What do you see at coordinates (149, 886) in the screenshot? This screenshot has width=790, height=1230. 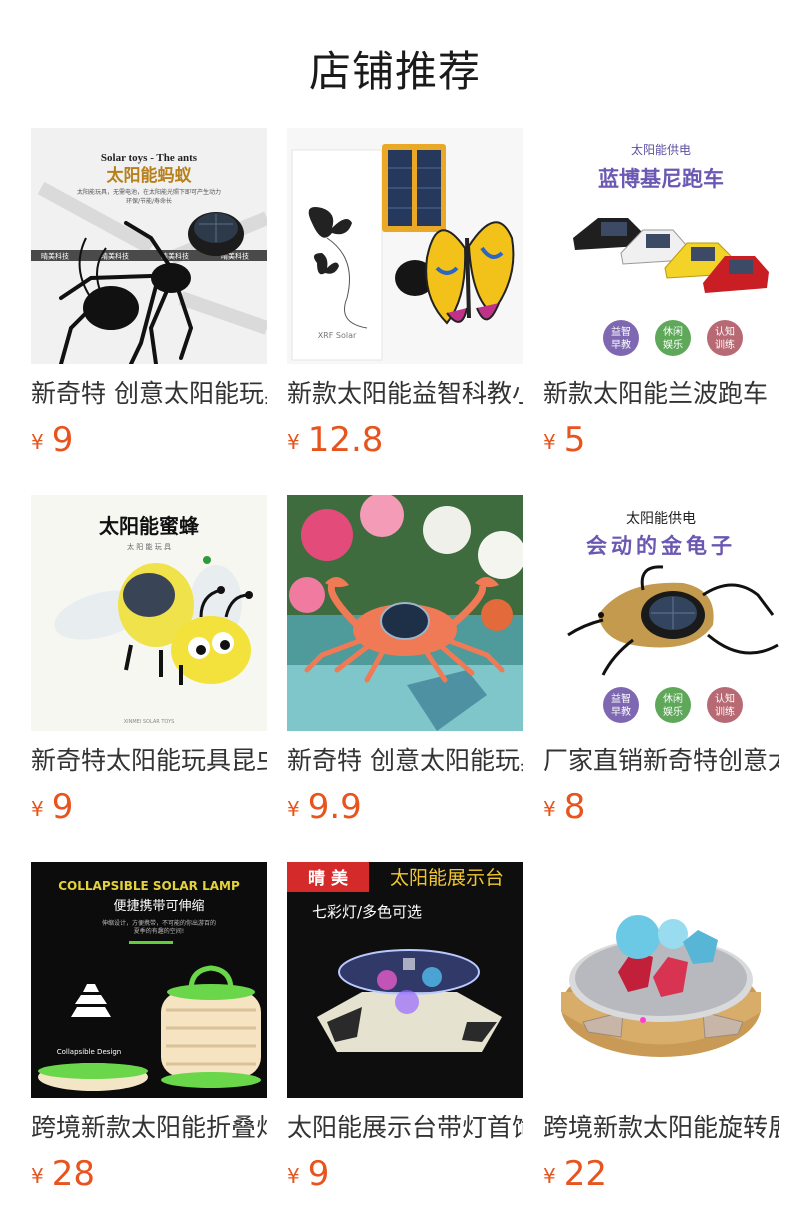 I see `thumb-title: COLLAPSIBLE SOLAR LAMP` at bounding box center [149, 886].